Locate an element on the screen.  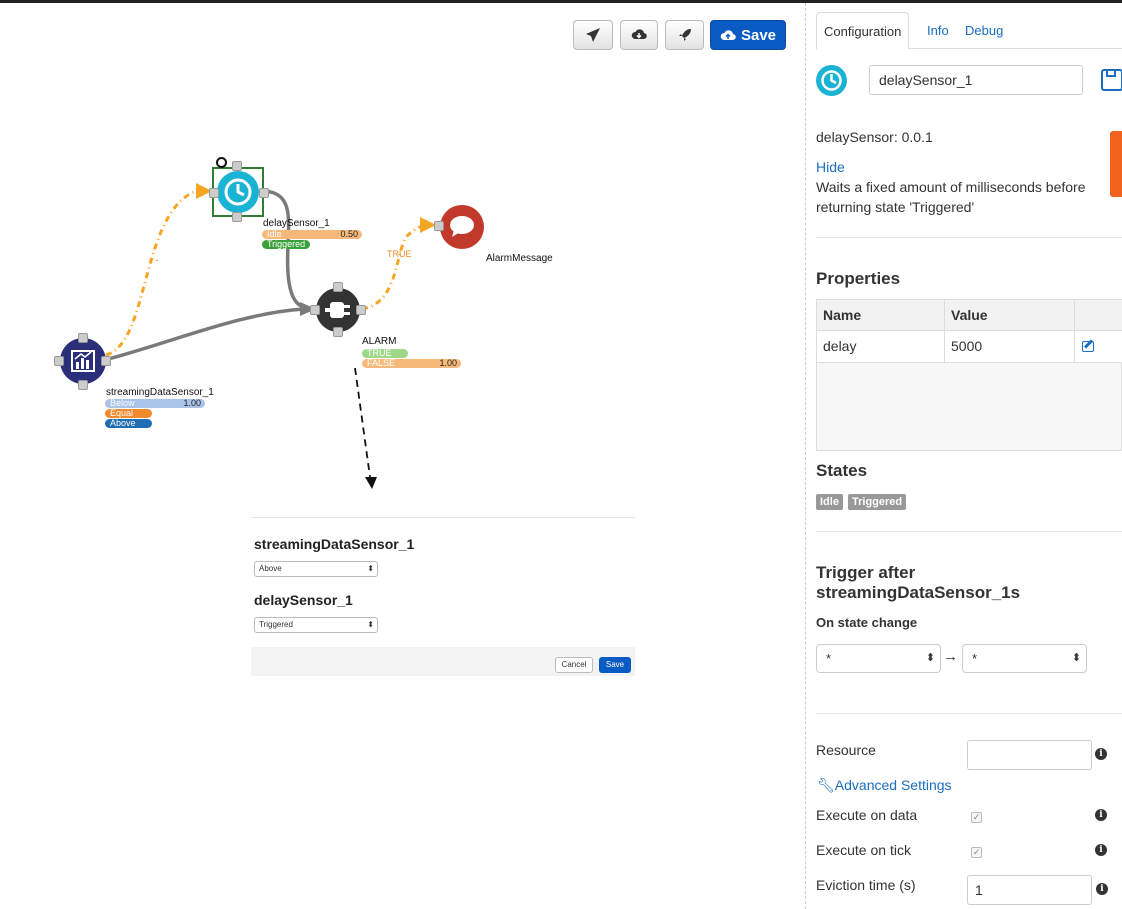
states-heading: States is located at coordinates (842, 470).